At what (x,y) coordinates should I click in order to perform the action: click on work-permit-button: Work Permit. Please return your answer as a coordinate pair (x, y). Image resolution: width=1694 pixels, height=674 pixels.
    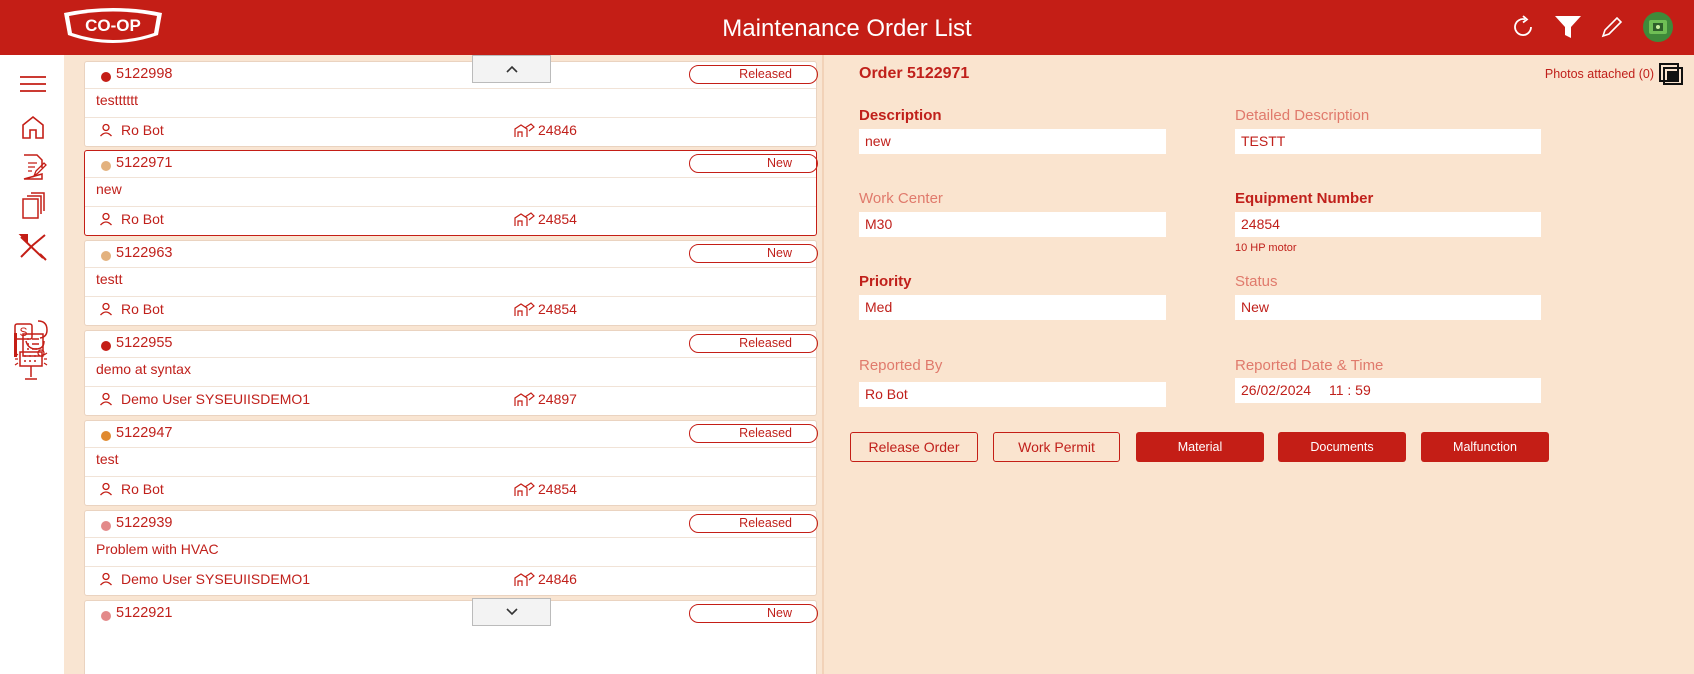
    Looking at the image, I should click on (1056, 447).